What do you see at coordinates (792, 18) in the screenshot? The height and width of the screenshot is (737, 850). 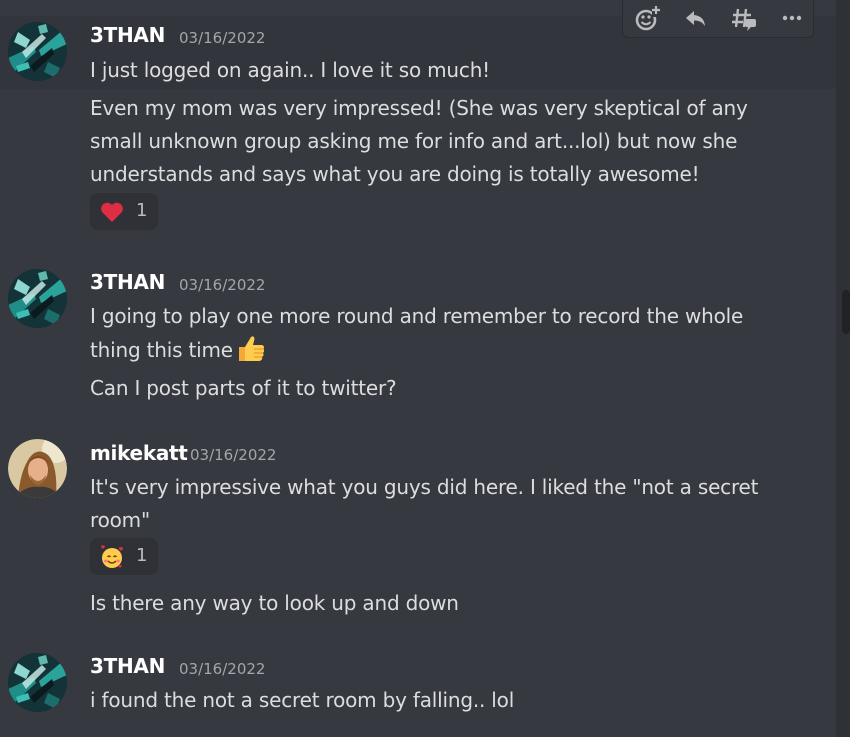 I see `more-options-icon` at bounding box center [792, 18].